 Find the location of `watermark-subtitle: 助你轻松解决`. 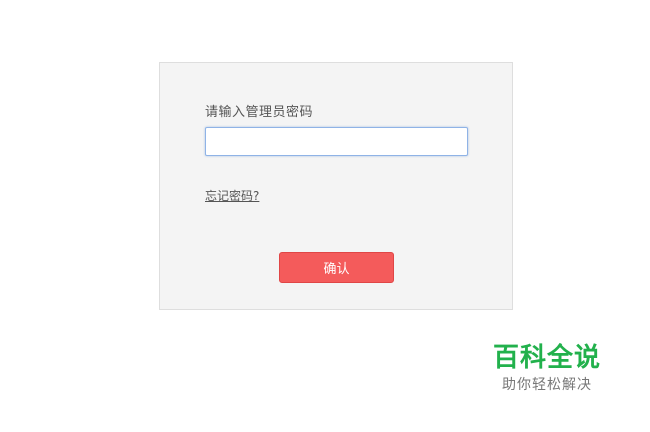

watermark-subtitle: 助你轻松解决 is located at coordinates (547, 385).